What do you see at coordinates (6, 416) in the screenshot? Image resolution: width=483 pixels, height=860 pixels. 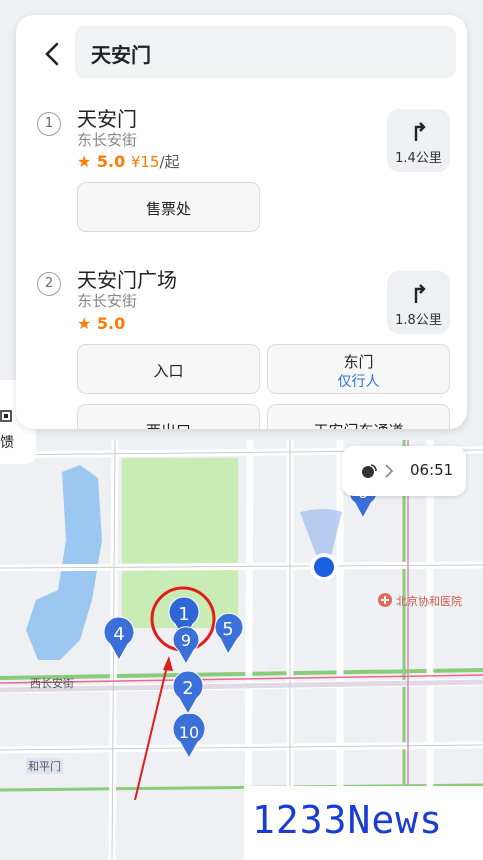 I see `feedback-icon` at bounding box center [6, 416].